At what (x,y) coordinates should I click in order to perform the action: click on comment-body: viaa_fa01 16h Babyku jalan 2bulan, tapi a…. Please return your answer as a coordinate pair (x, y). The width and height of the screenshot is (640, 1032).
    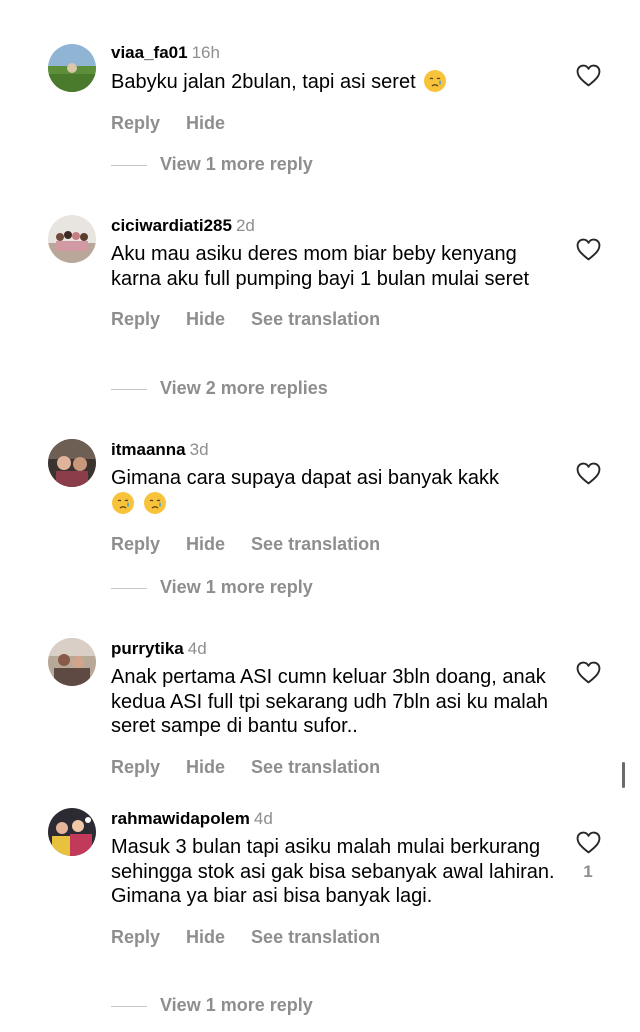
    Looking at the image, I should click on (336, 88).